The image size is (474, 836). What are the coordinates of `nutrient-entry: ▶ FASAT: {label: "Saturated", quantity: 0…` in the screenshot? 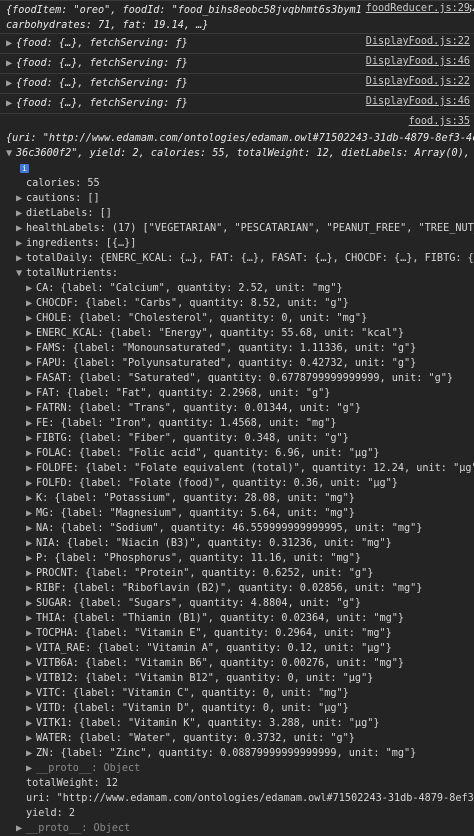 It's located at (248, 378).